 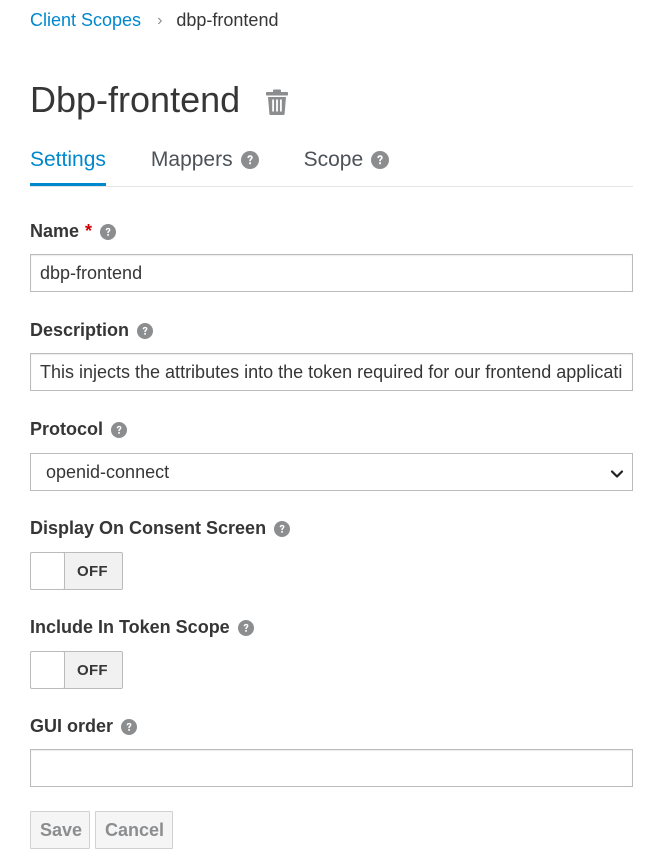 I want to click on tab-mappers: Mappers, so click(x=205, y=162).